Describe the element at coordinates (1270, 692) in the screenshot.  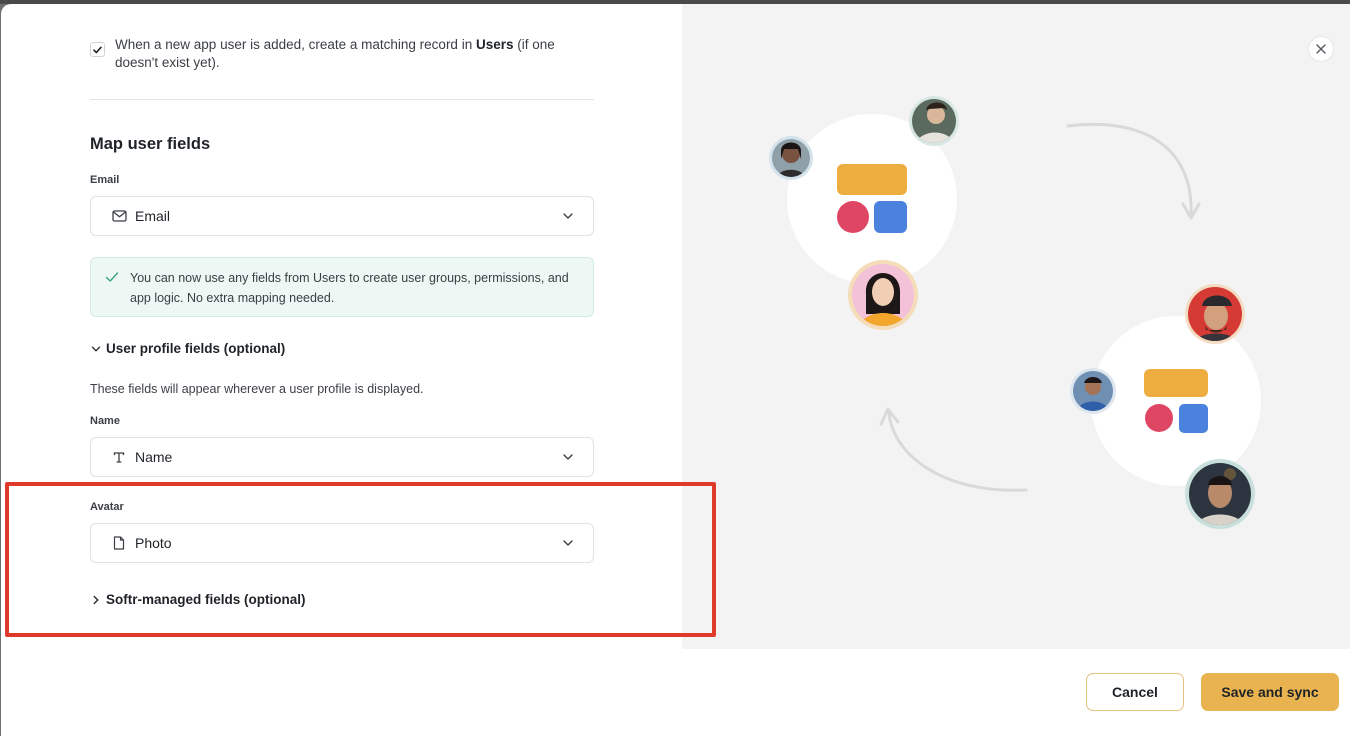
I see `save-and-sync-button: Save and sync` at that location.